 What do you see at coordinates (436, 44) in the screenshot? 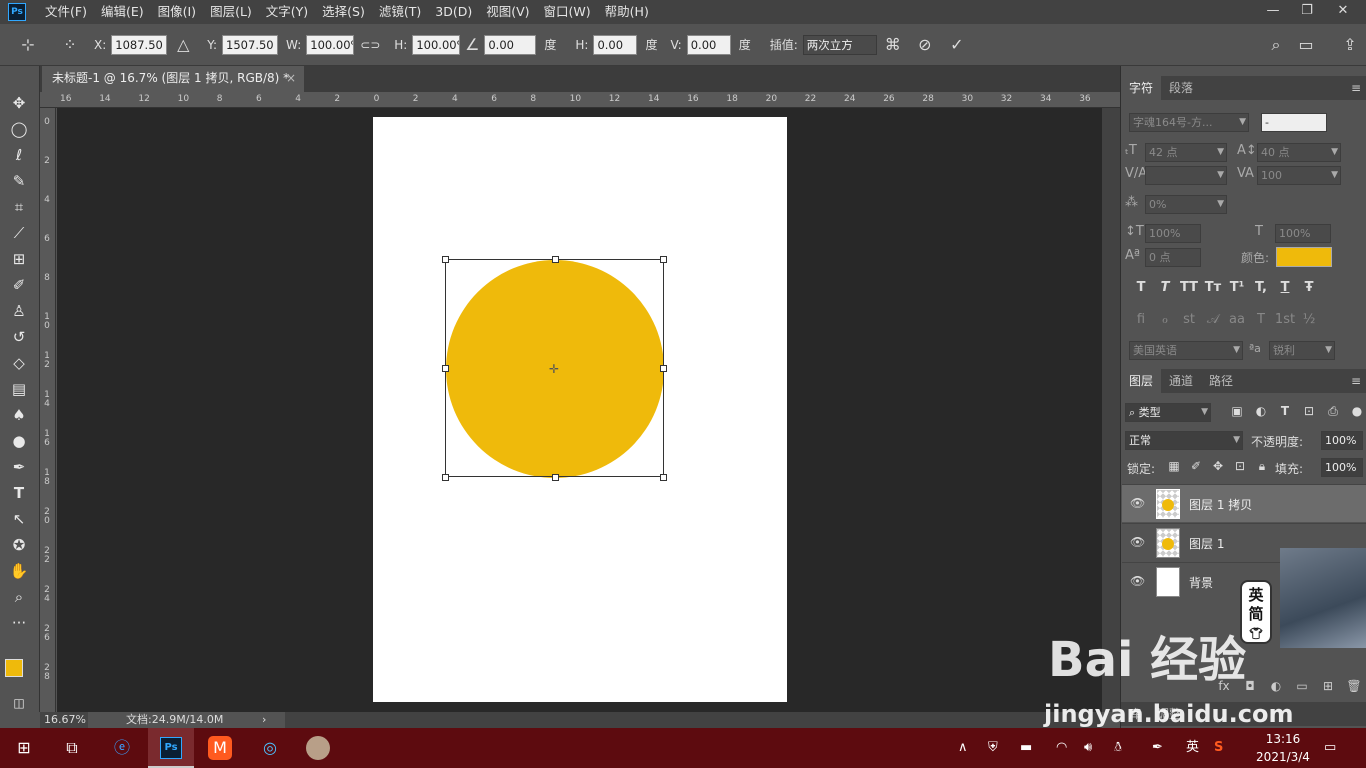
I see `height-field: 100.00%` at bounding box center [436, 44].